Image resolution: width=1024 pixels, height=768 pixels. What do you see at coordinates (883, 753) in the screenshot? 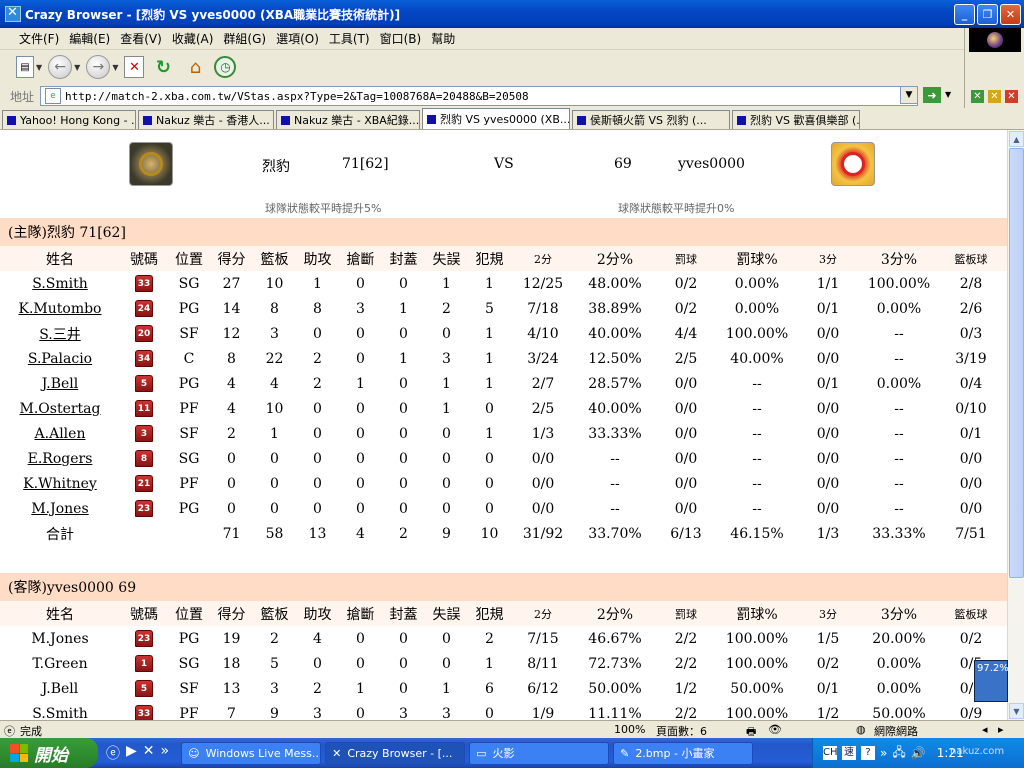
I see `tray-arrow-icon: »` at bounding box center [883, 753].